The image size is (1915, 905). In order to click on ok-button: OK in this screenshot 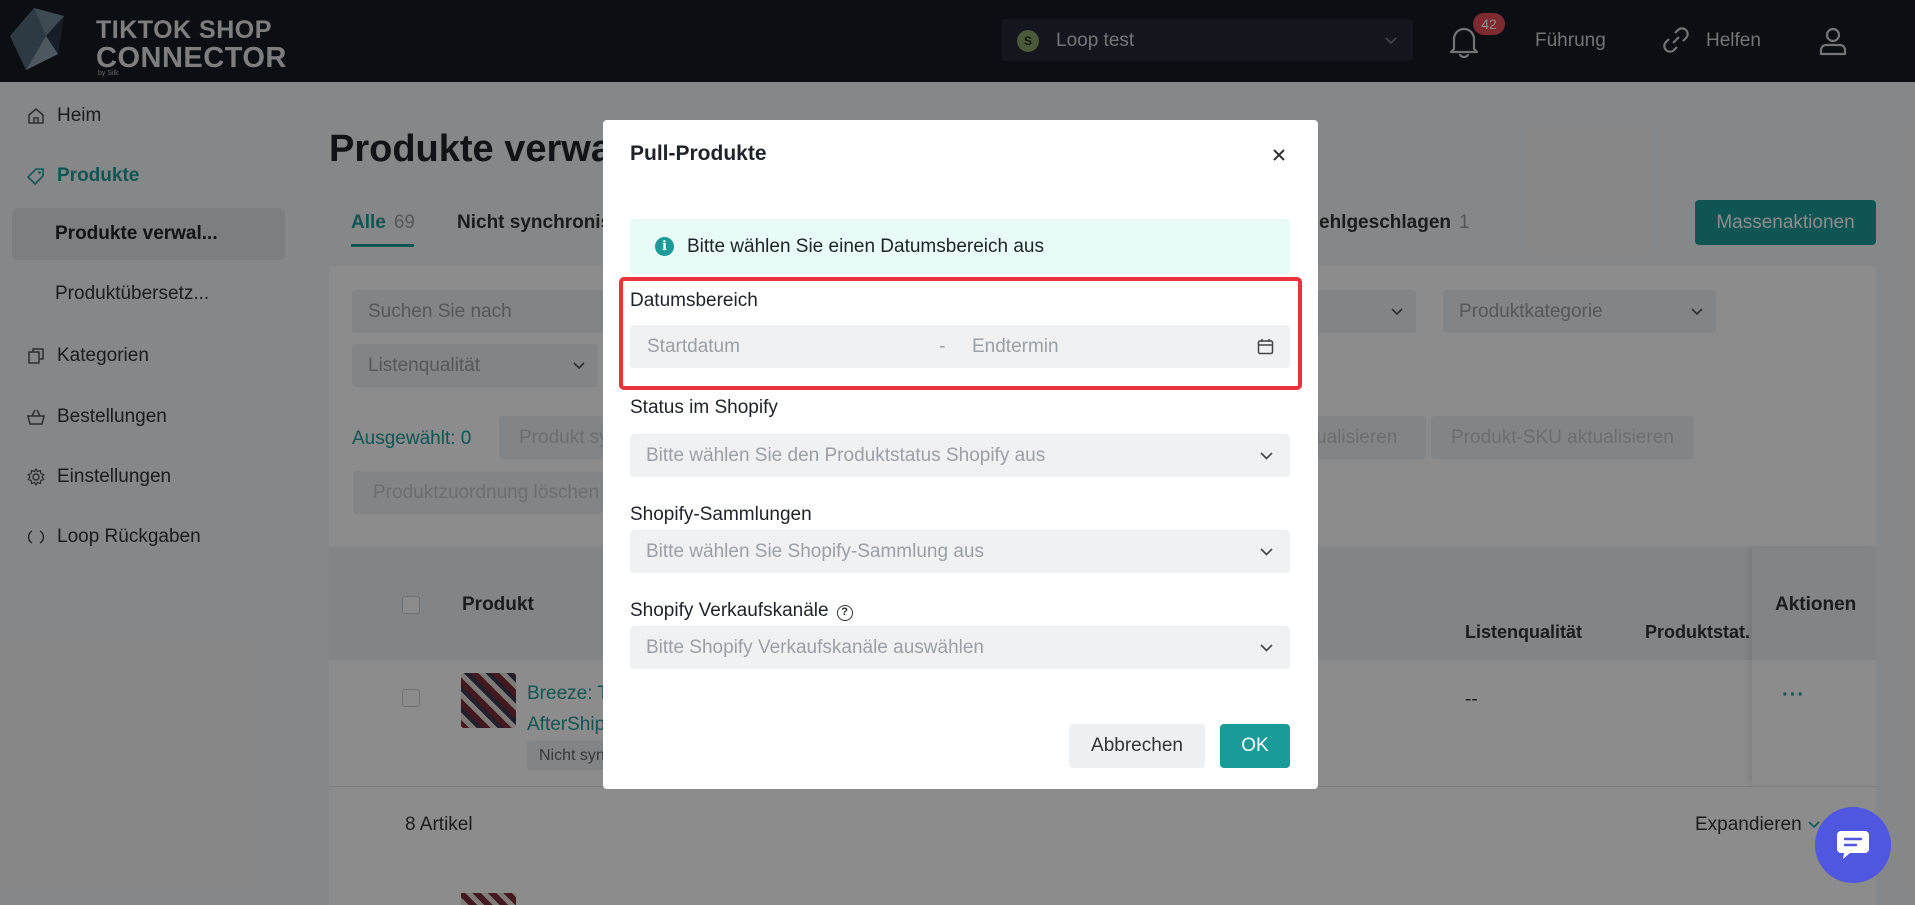, I will do `click(1255, 746)`.